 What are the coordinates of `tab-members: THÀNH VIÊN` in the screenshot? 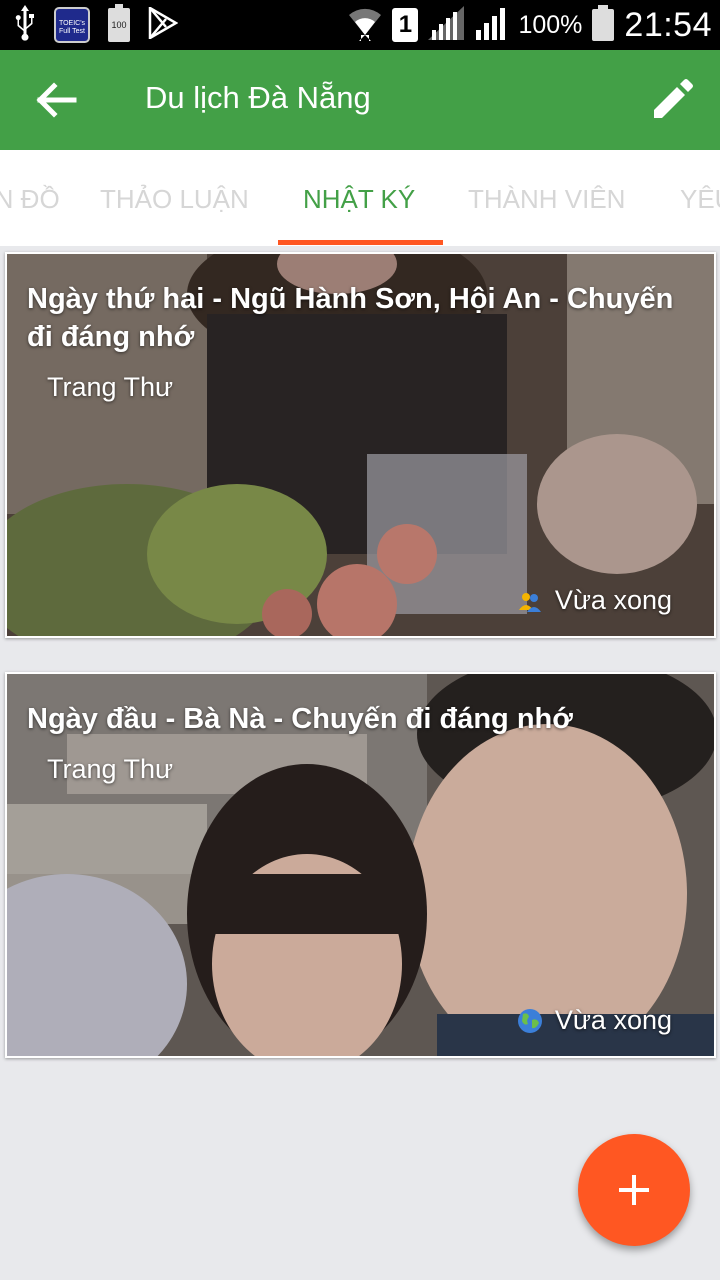 It's located at (546, 199).